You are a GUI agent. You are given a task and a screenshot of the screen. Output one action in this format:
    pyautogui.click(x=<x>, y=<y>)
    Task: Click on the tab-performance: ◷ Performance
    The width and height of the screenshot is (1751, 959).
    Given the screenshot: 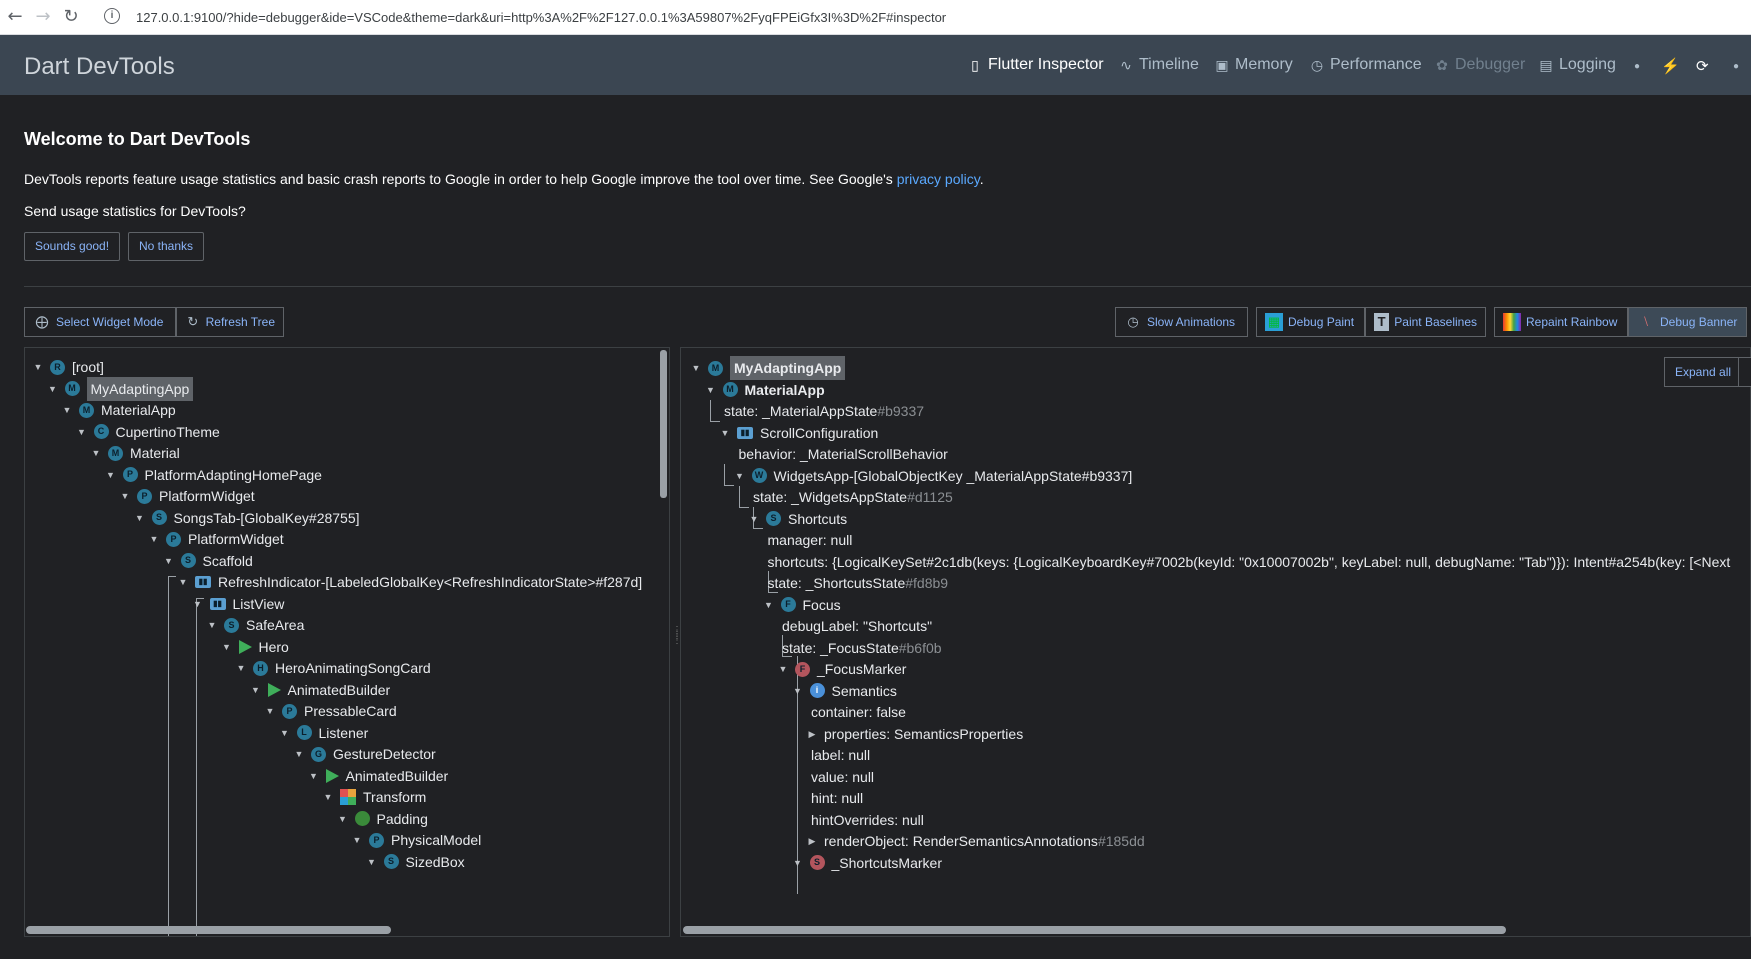 What is the action you would take?
    pyautogui.click(x=1365, y=65)
    